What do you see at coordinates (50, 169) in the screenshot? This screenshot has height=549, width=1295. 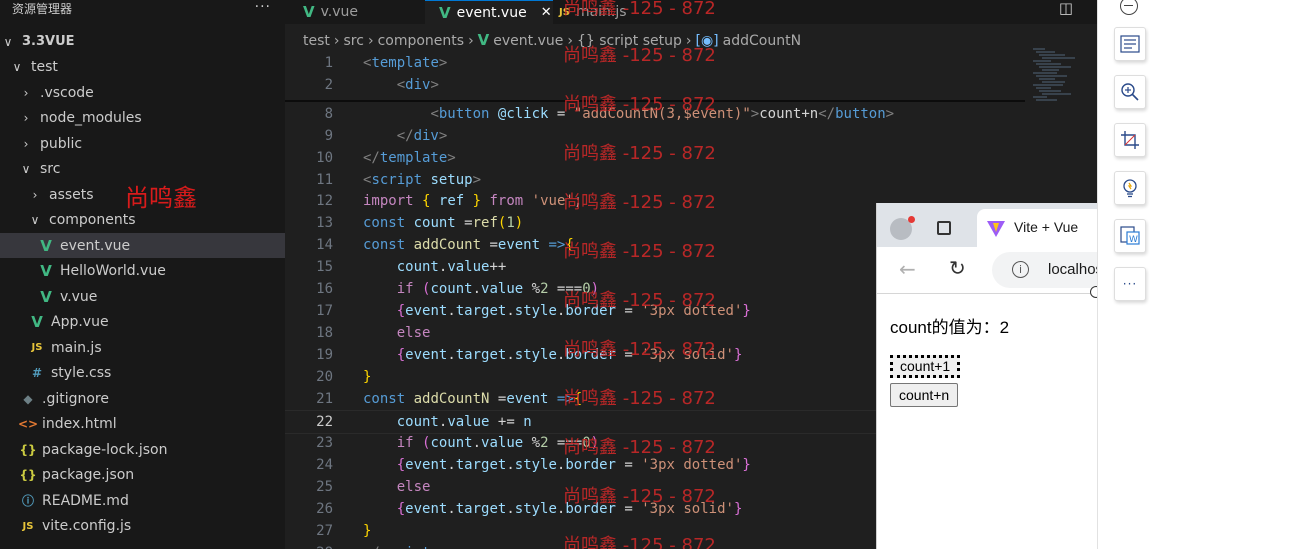 I see `tree-item-label: src` at bounding box center [50, 169].